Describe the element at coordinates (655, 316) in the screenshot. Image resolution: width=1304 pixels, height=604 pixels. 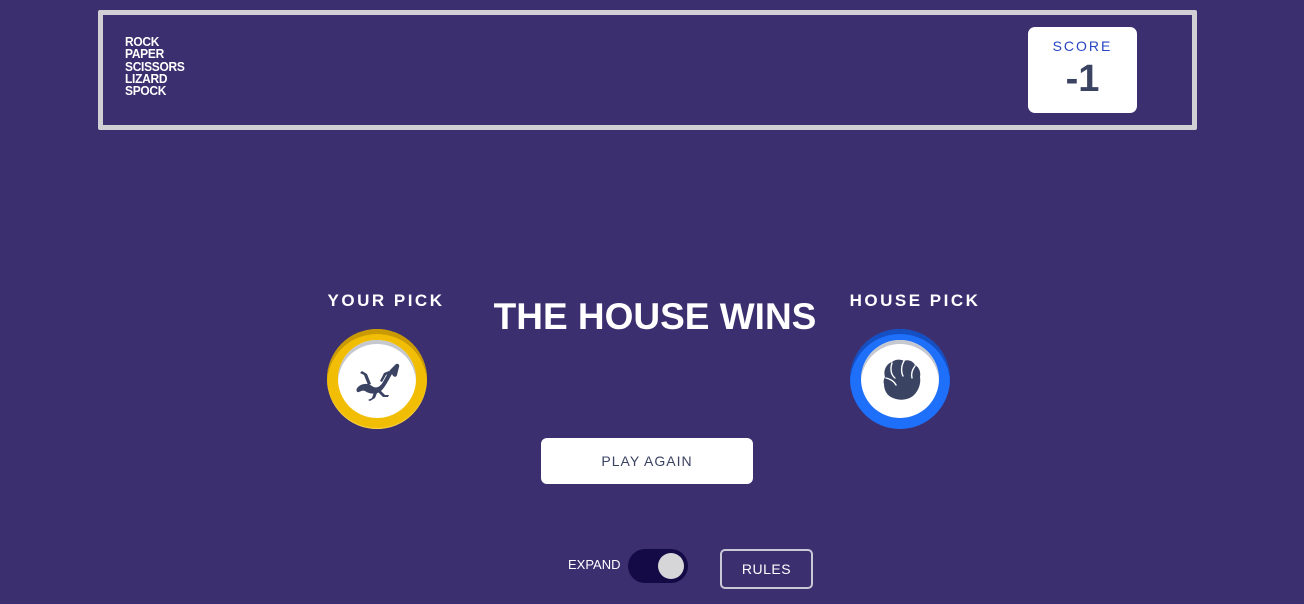
I see `result-text: THE HOUSE WINS` at that location.